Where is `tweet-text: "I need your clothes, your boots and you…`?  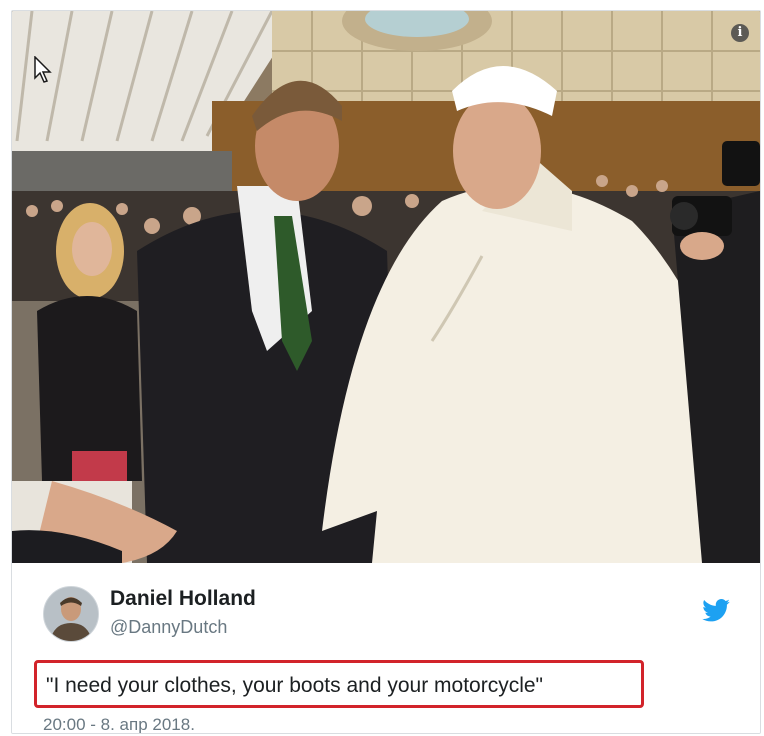 tweet-text: "I need your clothes, your boots and you… is located at coordinates (294, 685).